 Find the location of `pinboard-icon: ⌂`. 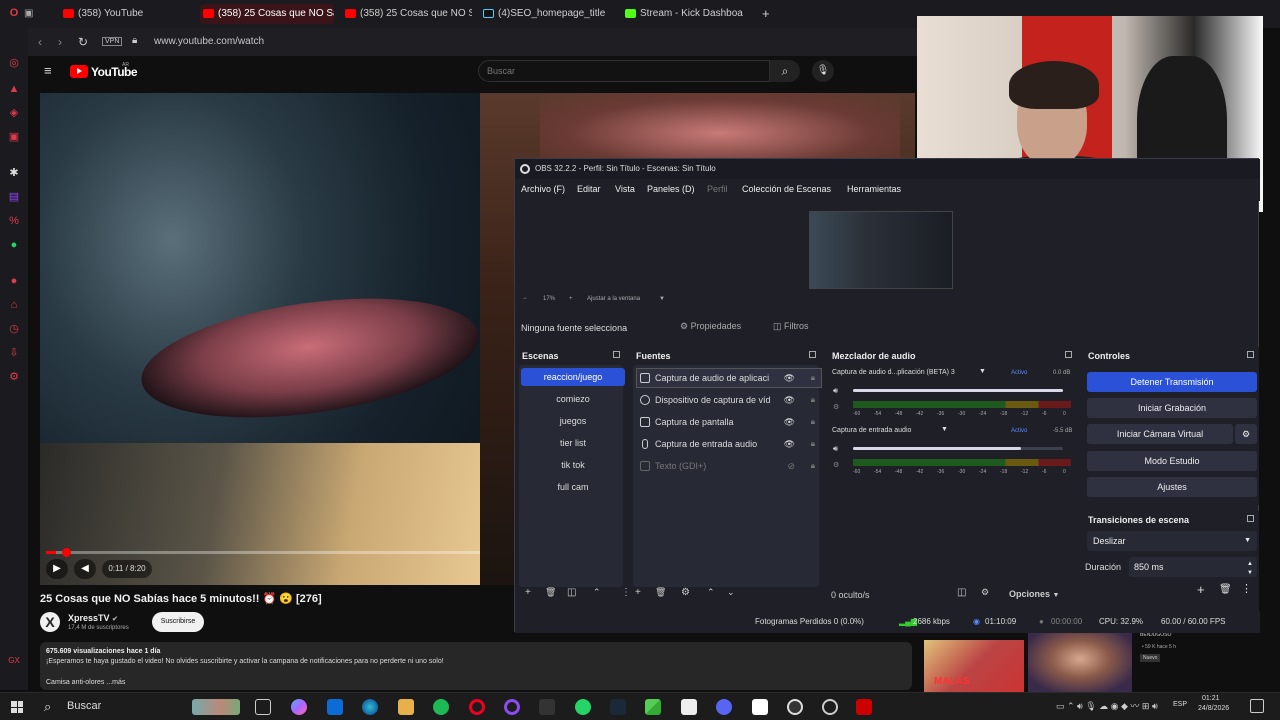

pinboard-icon: ⌂ is located at coordinates (14, 305).